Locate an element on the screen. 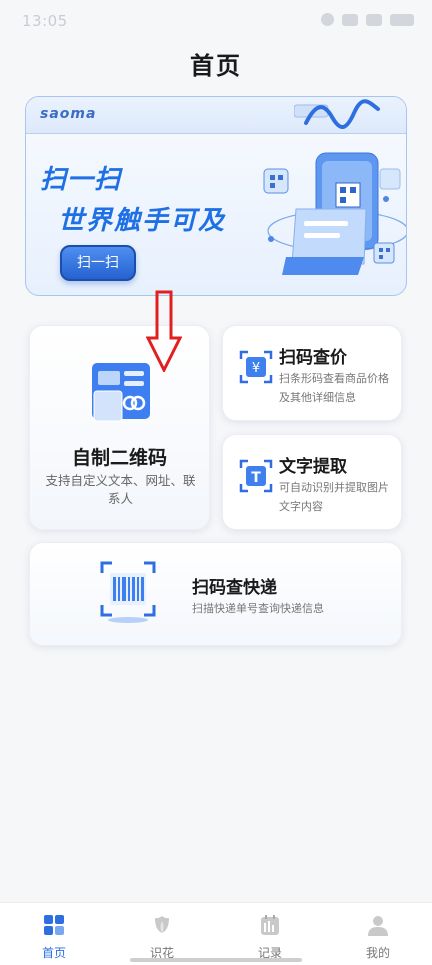 This screenshot has height=965, width=432. express-scan-description: 扫描快递单号查询快递信息 is located at coordinates (258, 608).